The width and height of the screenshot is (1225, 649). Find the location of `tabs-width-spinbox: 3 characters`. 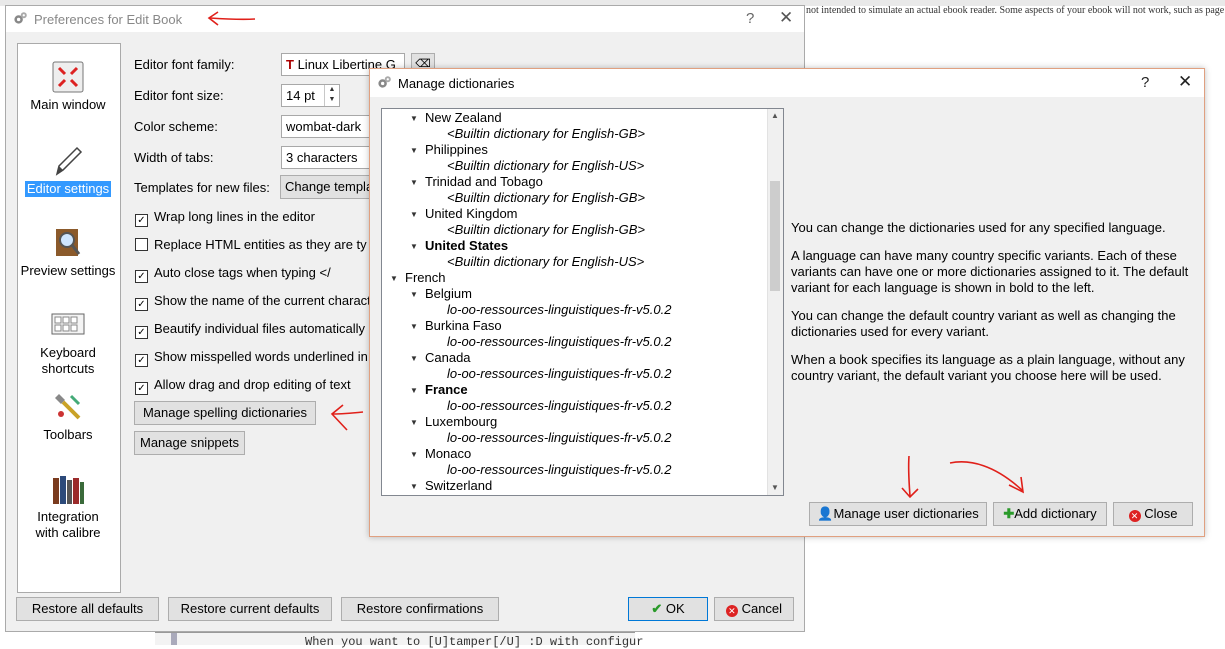

tabs-width-spinbox: 3 characters is located at coordinates (328, 157).